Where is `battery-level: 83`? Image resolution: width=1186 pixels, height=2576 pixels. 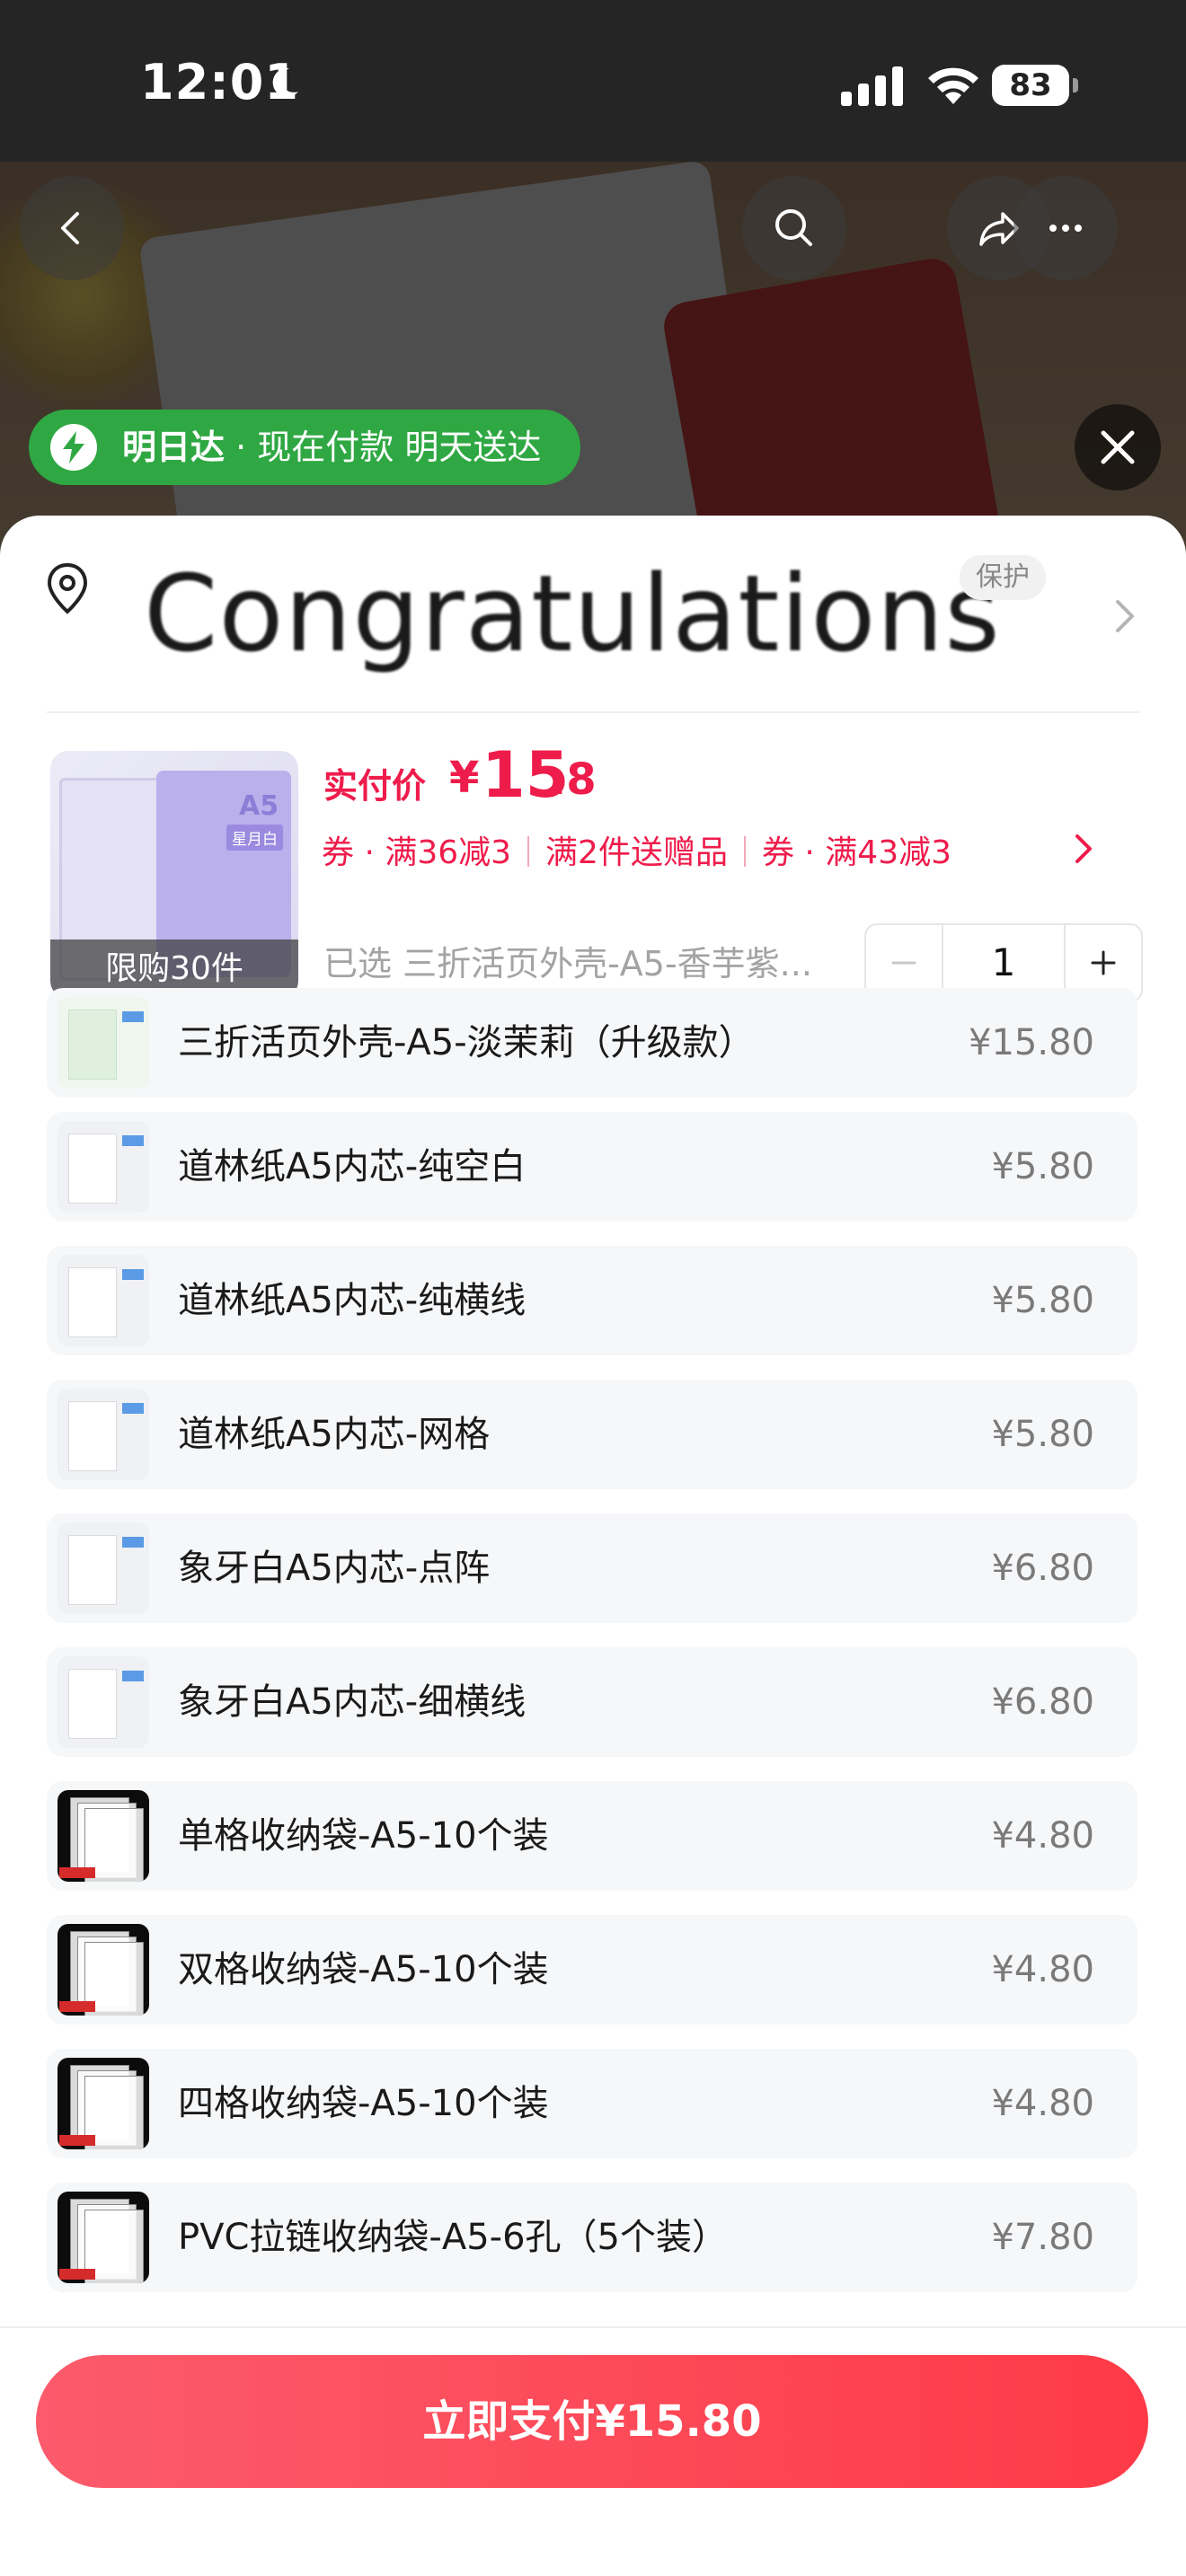
battery-level: 83 is located at coordinates (1030, 85).